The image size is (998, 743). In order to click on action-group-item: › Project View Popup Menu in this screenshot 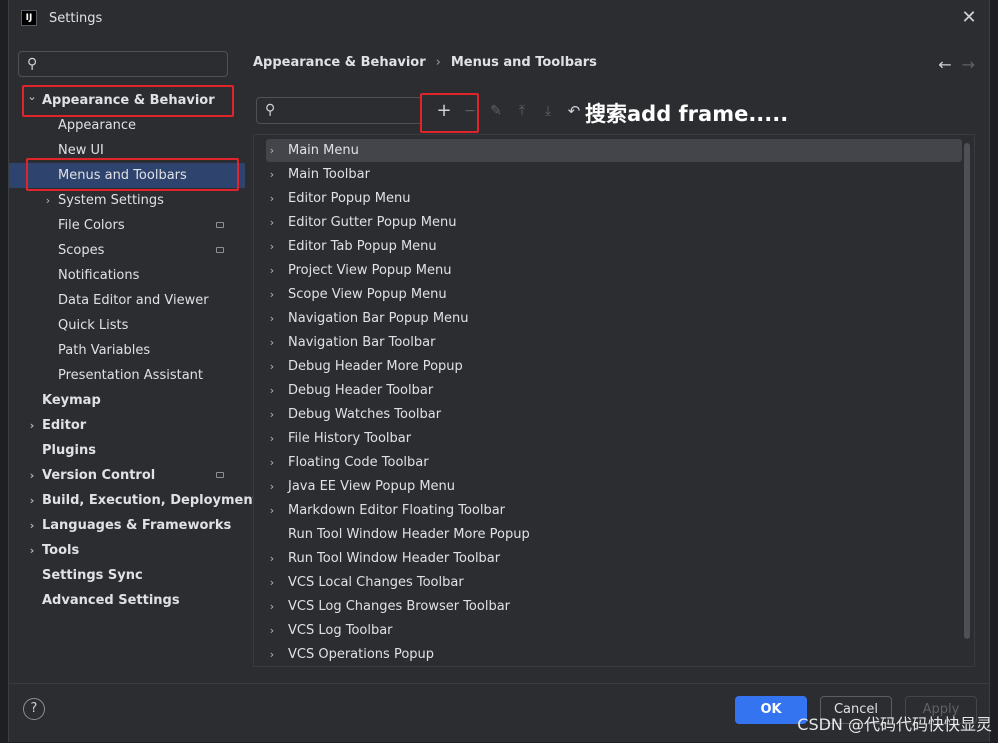, I will do `click(614, 270)`.